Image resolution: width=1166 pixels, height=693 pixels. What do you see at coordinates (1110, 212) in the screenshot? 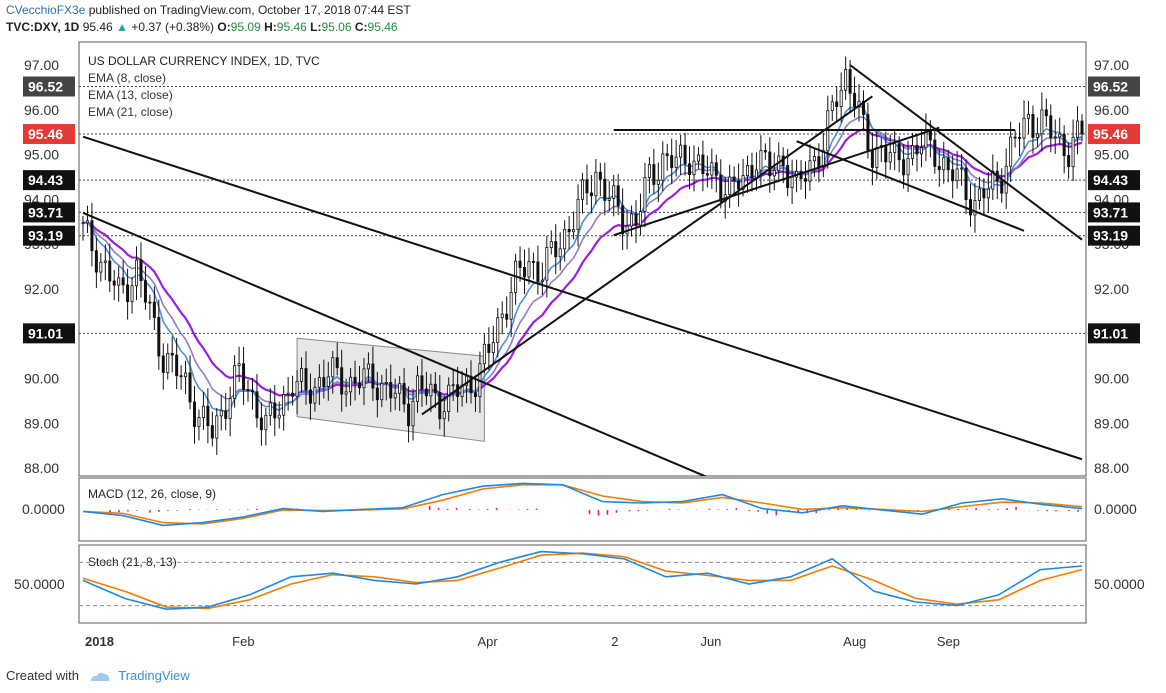
I see `level-label-right: 93.71` at bounding box center [1110, 212].